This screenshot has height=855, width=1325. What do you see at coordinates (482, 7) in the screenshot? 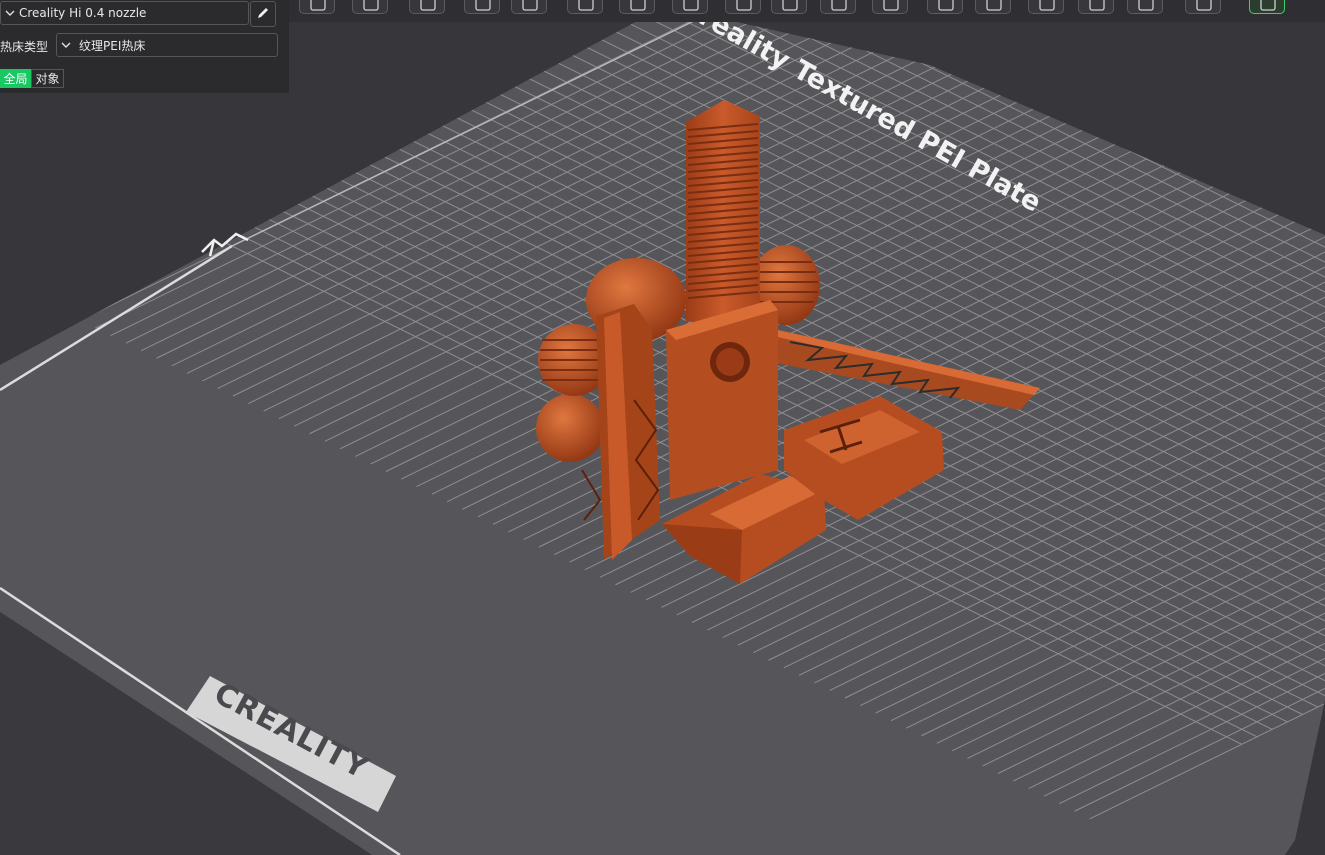
I see `orient-tool-button` at bounding box center [482, 7].